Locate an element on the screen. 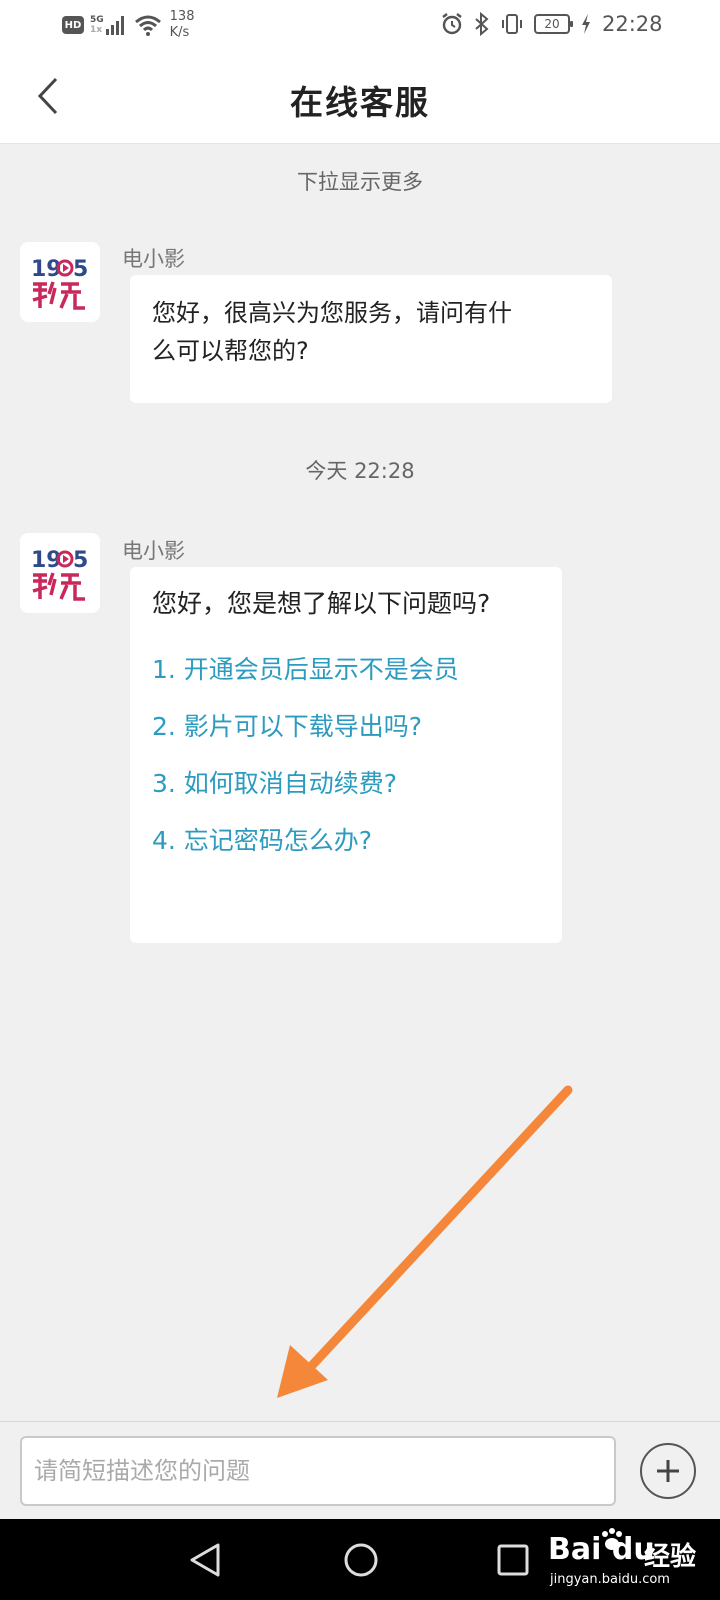 This screenshot has height=1600, width=720. faq-question-link: 3. 如何取消自动续费? is located at coordinates (346, 783).